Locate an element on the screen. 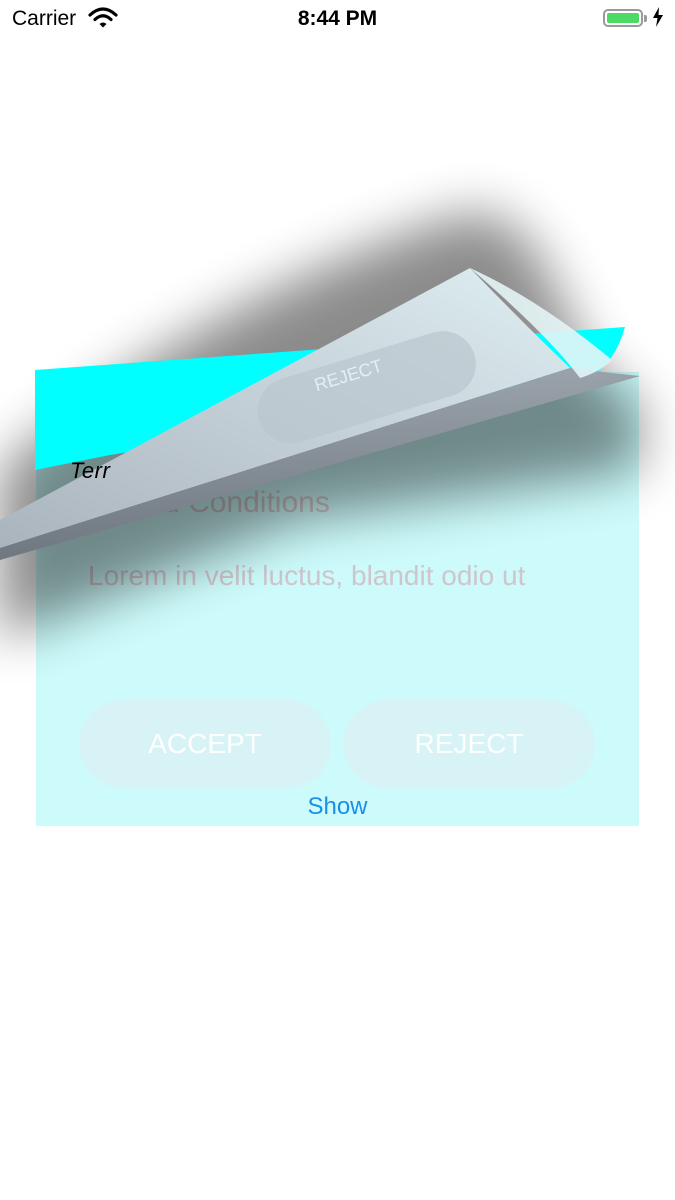  show-button: Show is located at coordinates (337, 807).